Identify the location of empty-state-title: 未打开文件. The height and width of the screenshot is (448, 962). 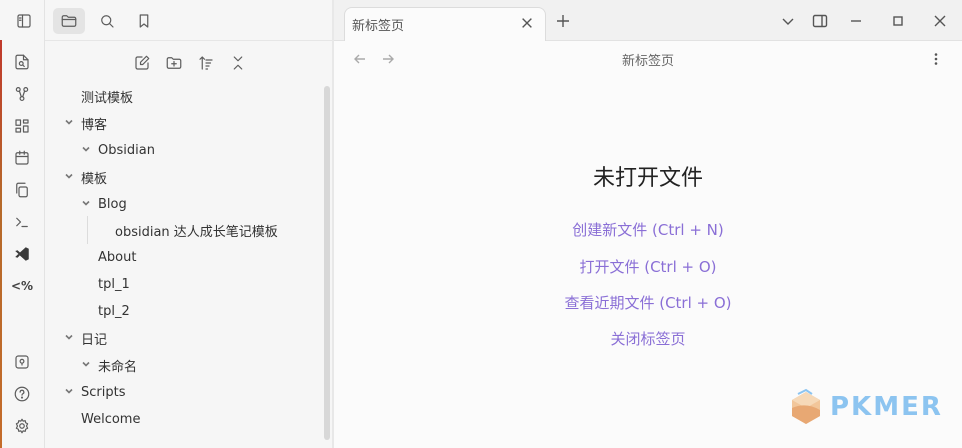
(647, 178).